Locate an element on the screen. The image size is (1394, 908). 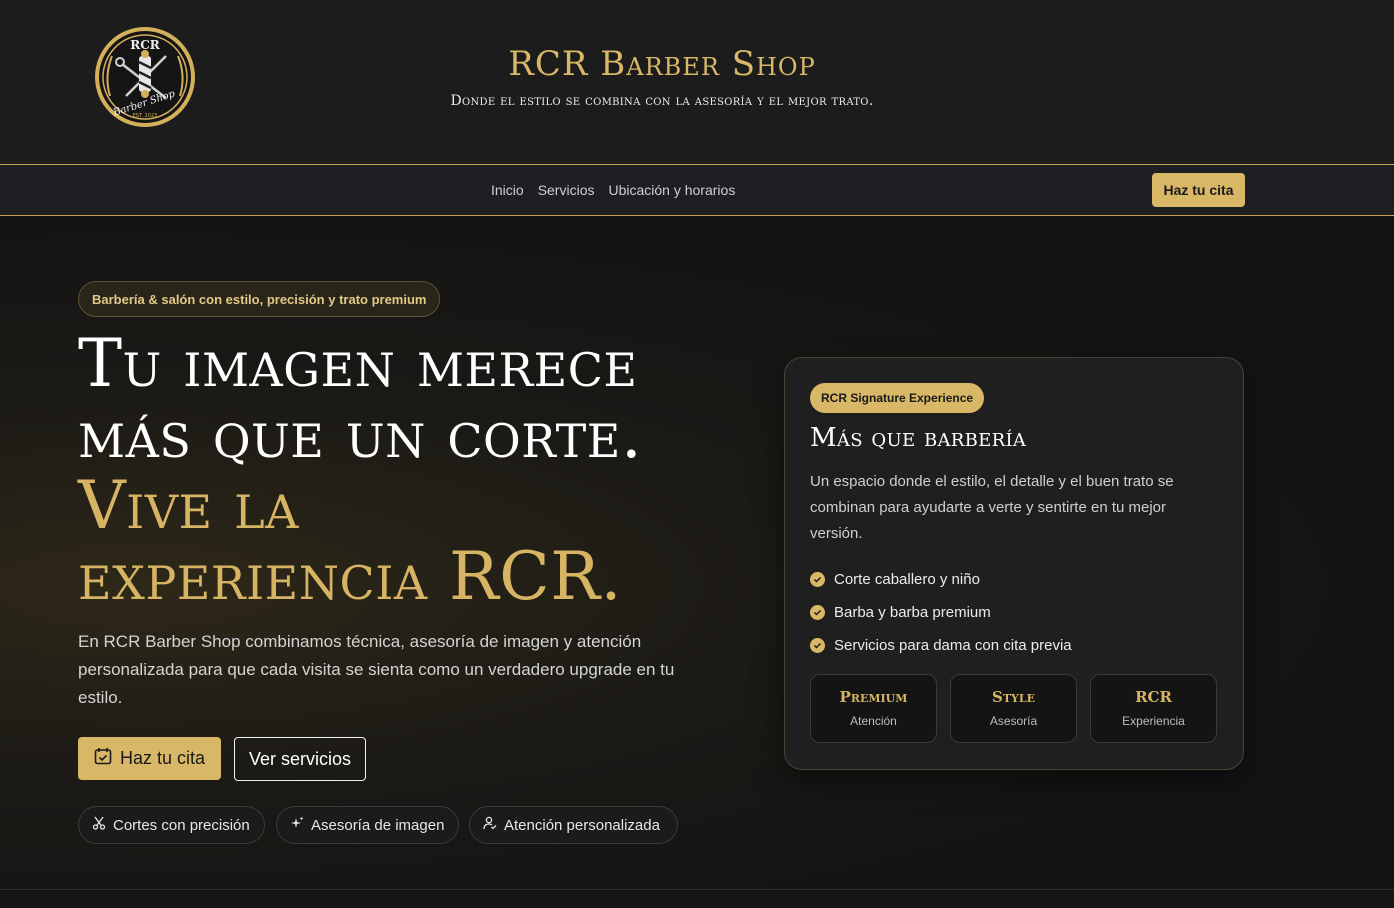
stat-subtitle: Asesoría is located at coordinates (1013, 721).